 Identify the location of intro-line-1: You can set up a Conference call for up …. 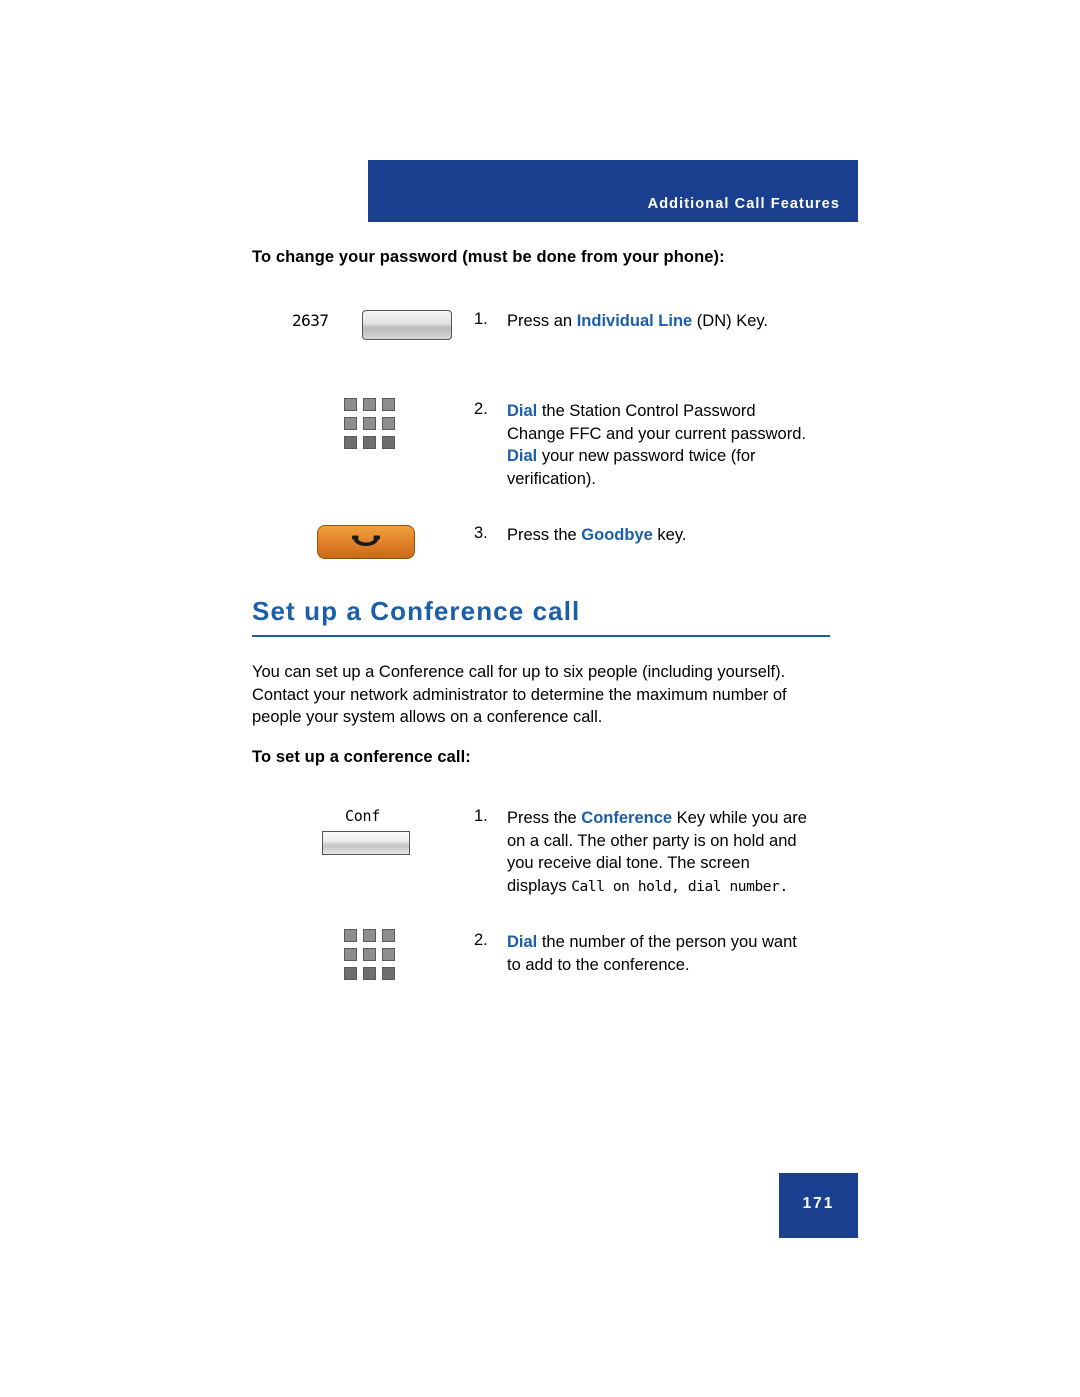
(519, 672).